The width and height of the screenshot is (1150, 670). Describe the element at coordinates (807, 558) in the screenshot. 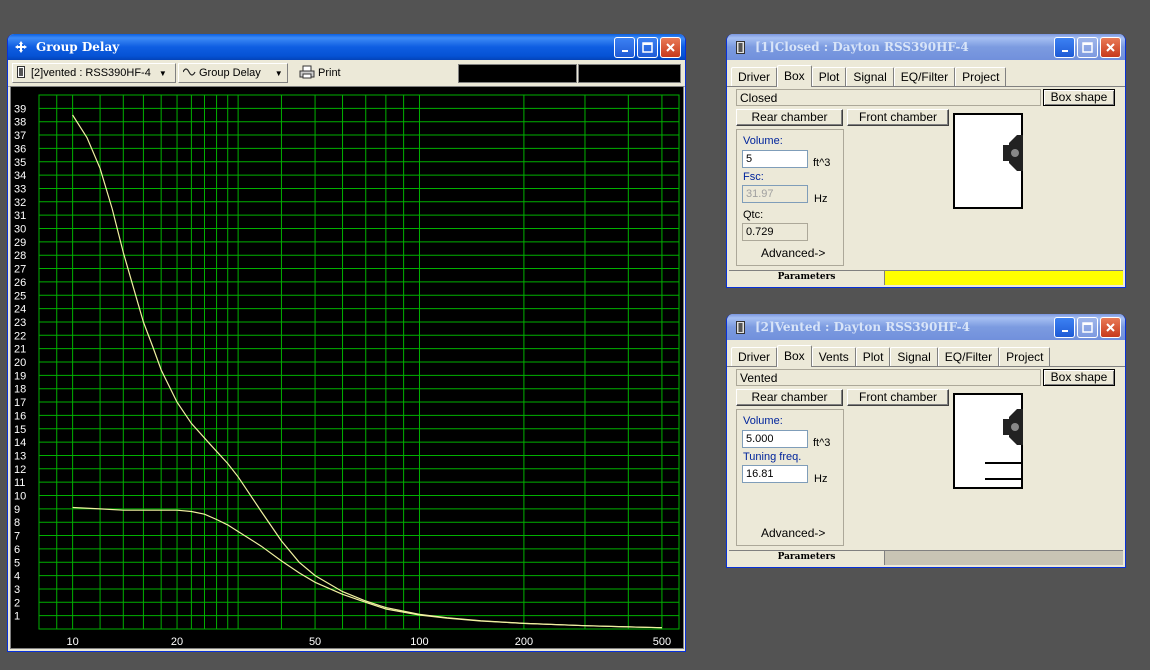

I see `status-label: Parameters` at that location.